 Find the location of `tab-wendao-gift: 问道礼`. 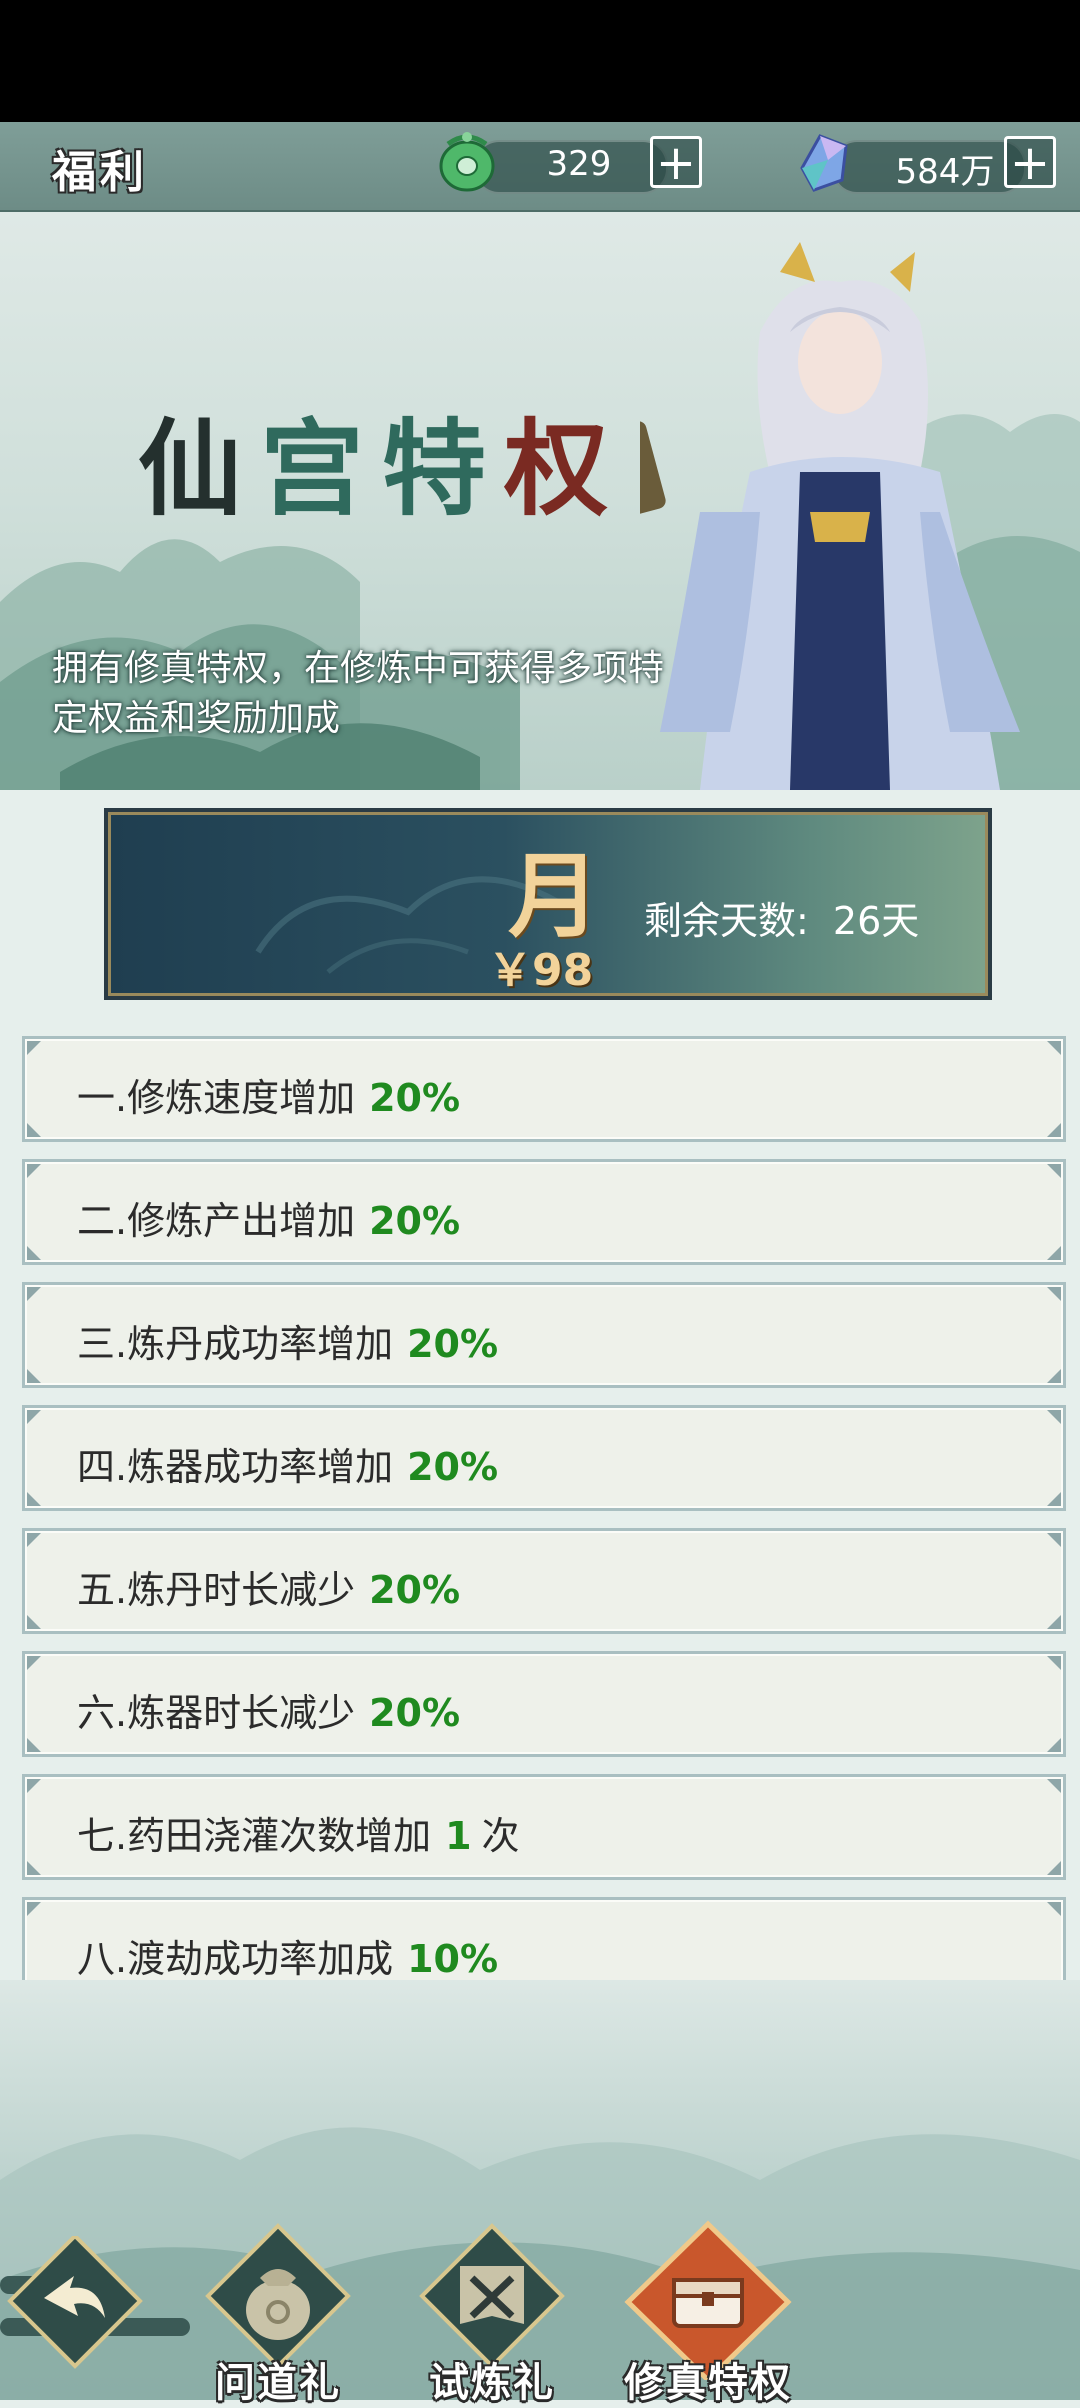

tab-wendao-gift: 问道礼 is located at coordinates (278, 2313).